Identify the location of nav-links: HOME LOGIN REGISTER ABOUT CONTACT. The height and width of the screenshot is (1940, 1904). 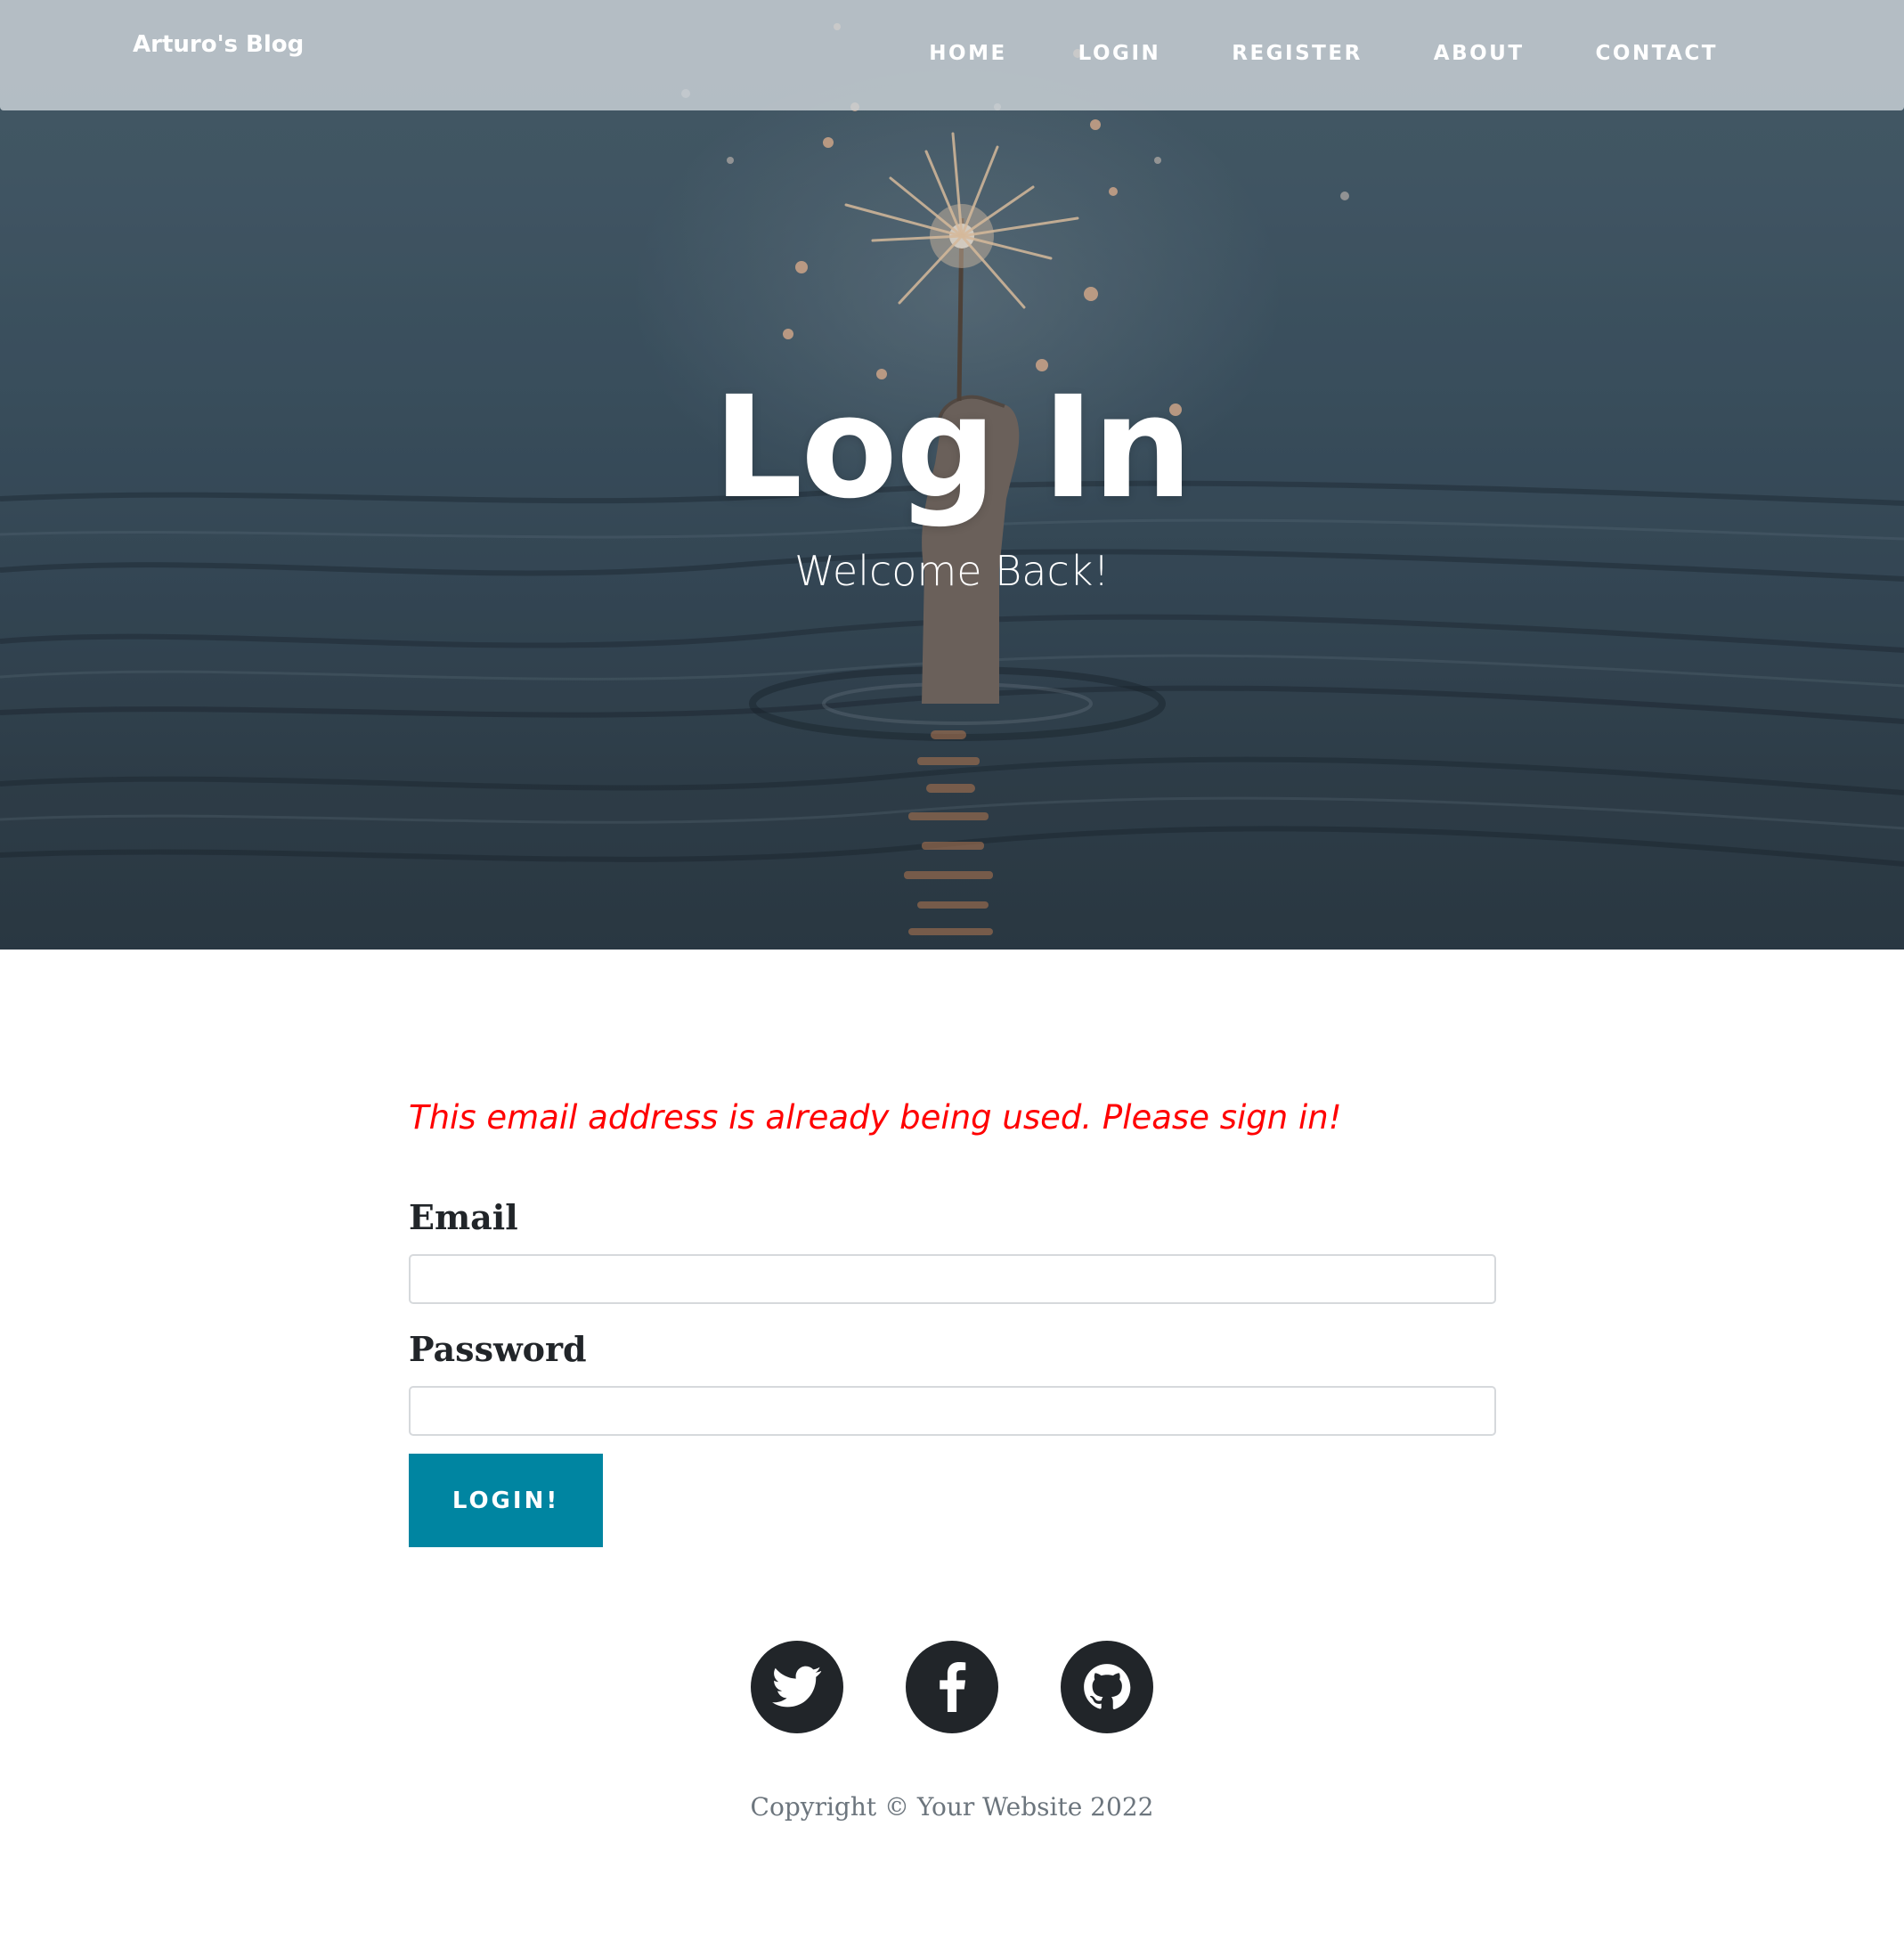
(1288, 53).